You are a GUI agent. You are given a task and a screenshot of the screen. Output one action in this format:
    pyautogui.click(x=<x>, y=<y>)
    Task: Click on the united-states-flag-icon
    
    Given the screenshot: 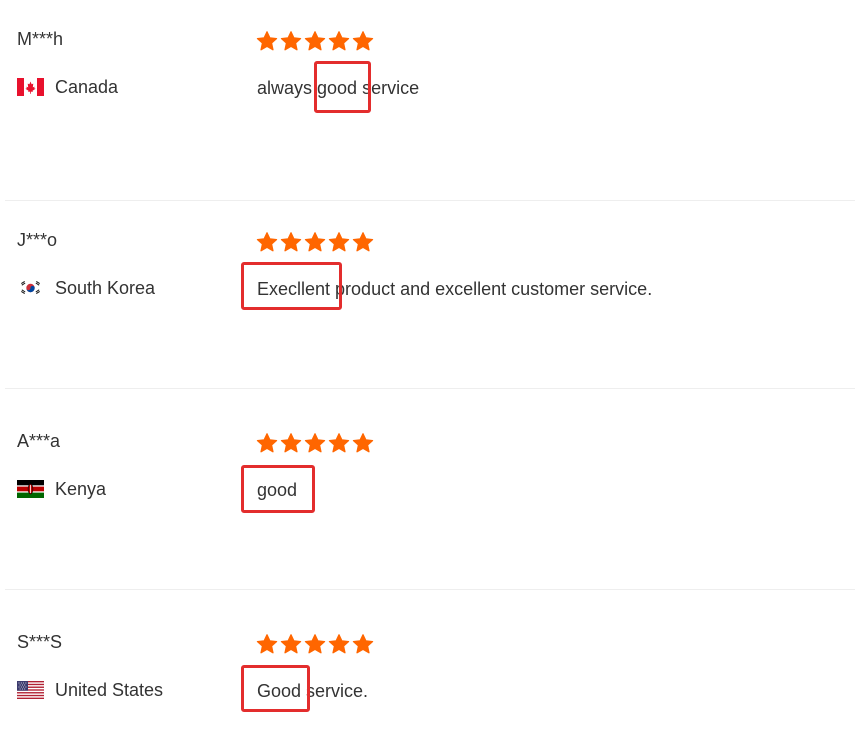 What is the action you would take?
    pyautogui.click(x=30, y=690)
    